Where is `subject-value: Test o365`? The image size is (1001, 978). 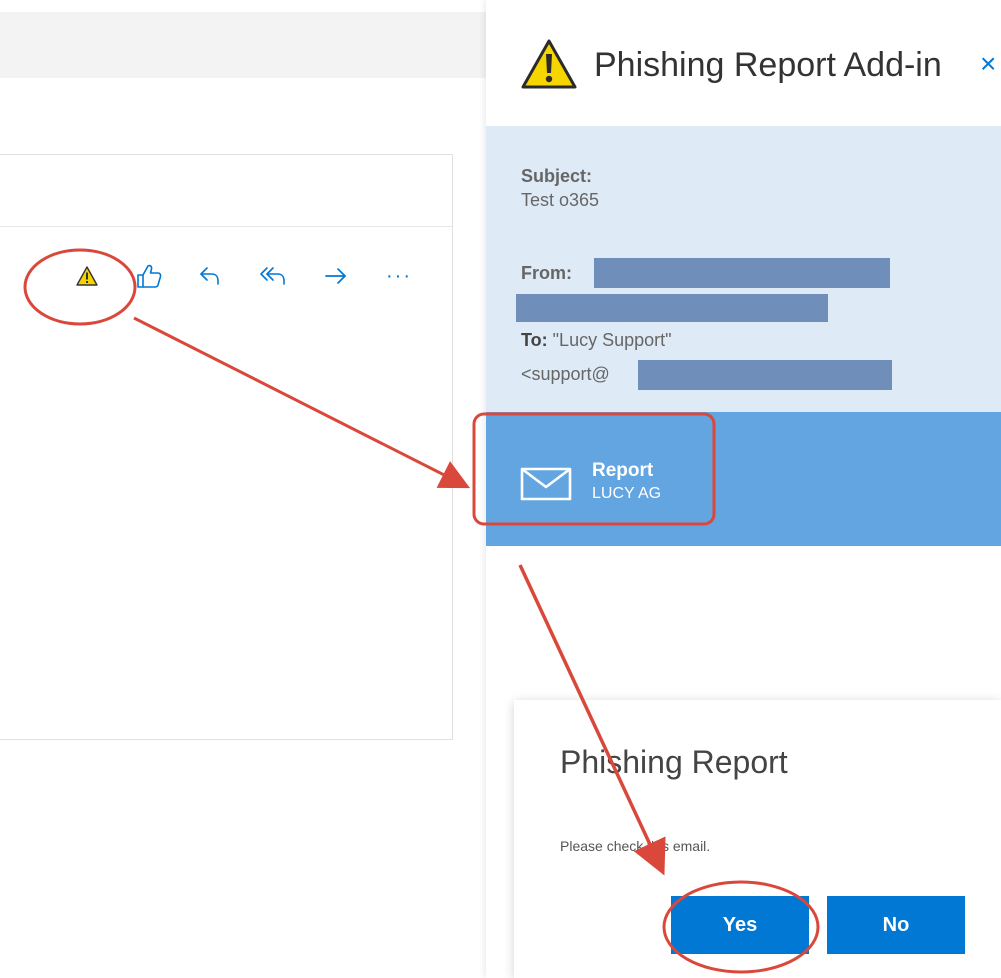 subject-value: Test o365 is located at coordinates (560, 200).